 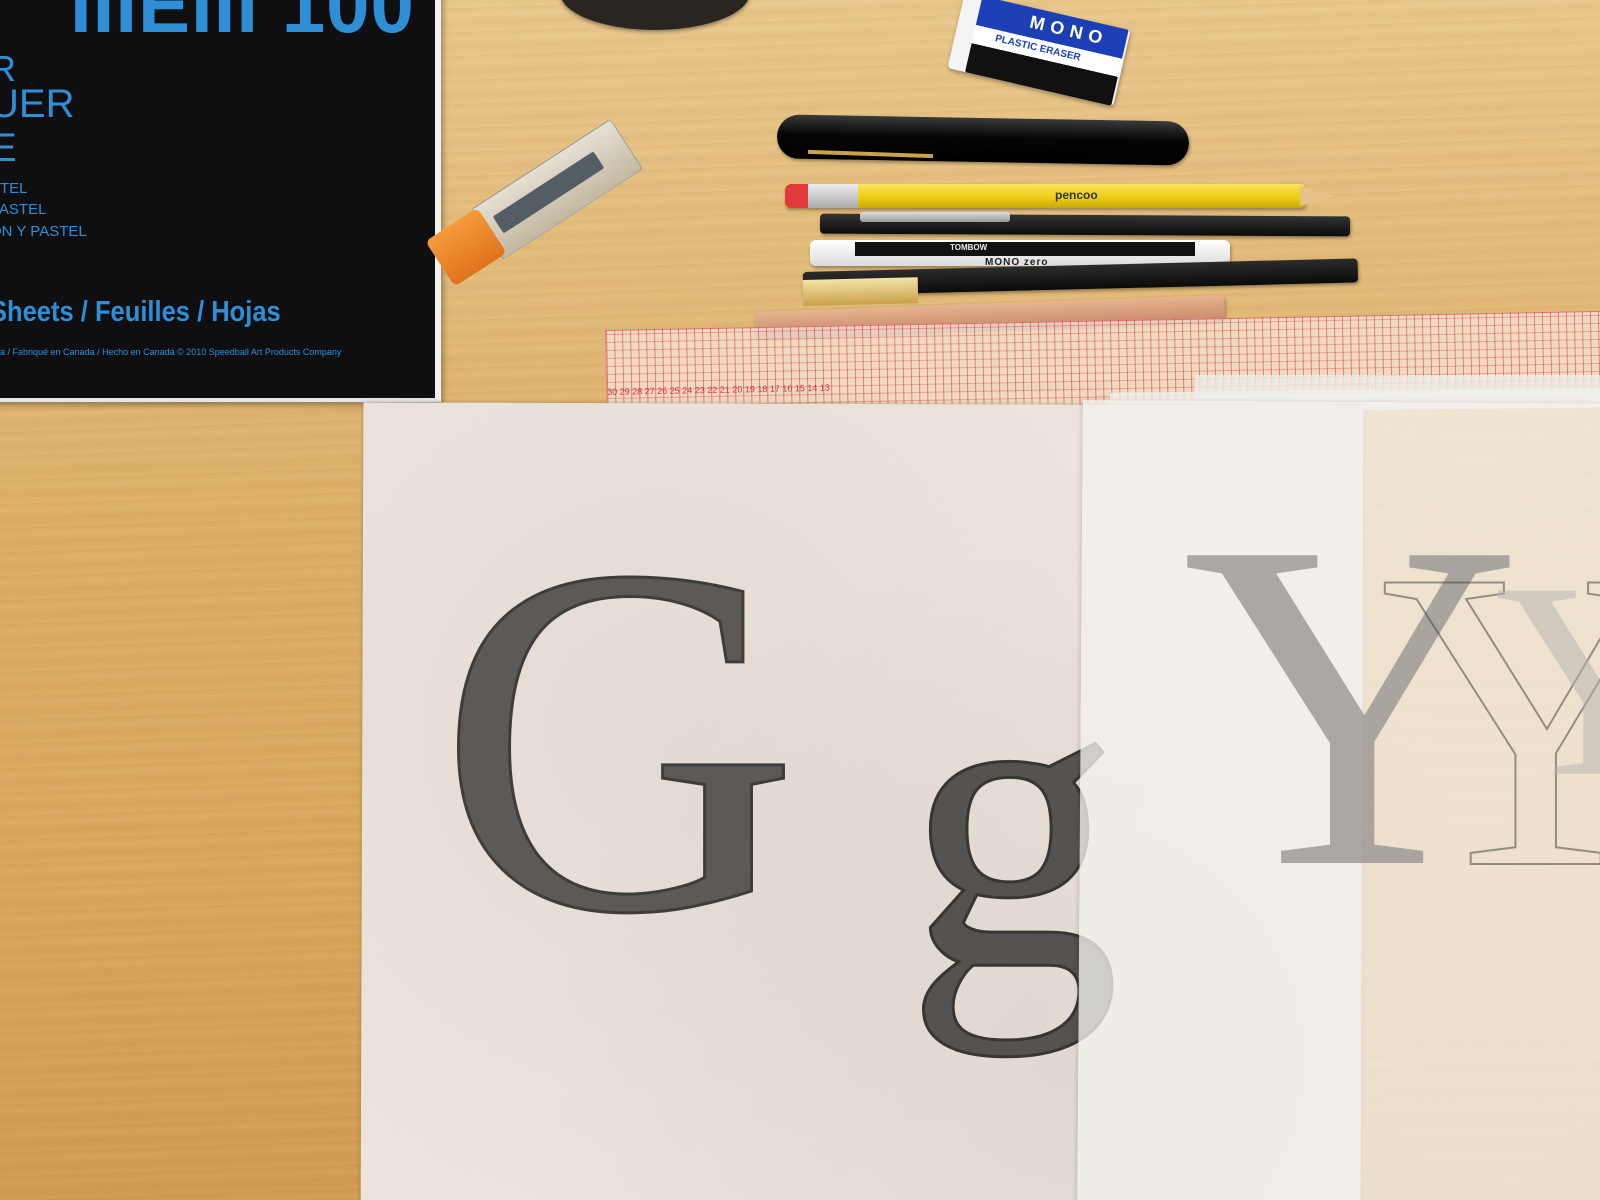 What do you see at coordinates (935, 217) in the screenshot?
I see `pencil-clip` at bounding box center [935, 217].